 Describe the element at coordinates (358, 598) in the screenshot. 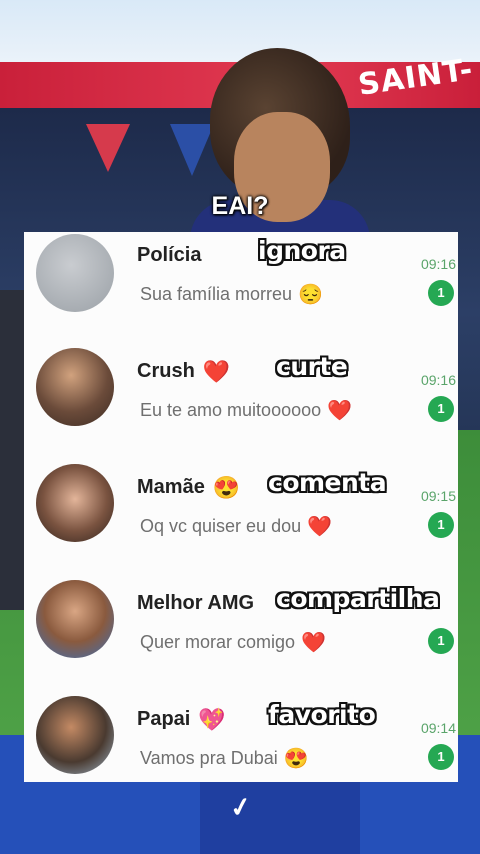

I see `action-label: compartilha` at that location.